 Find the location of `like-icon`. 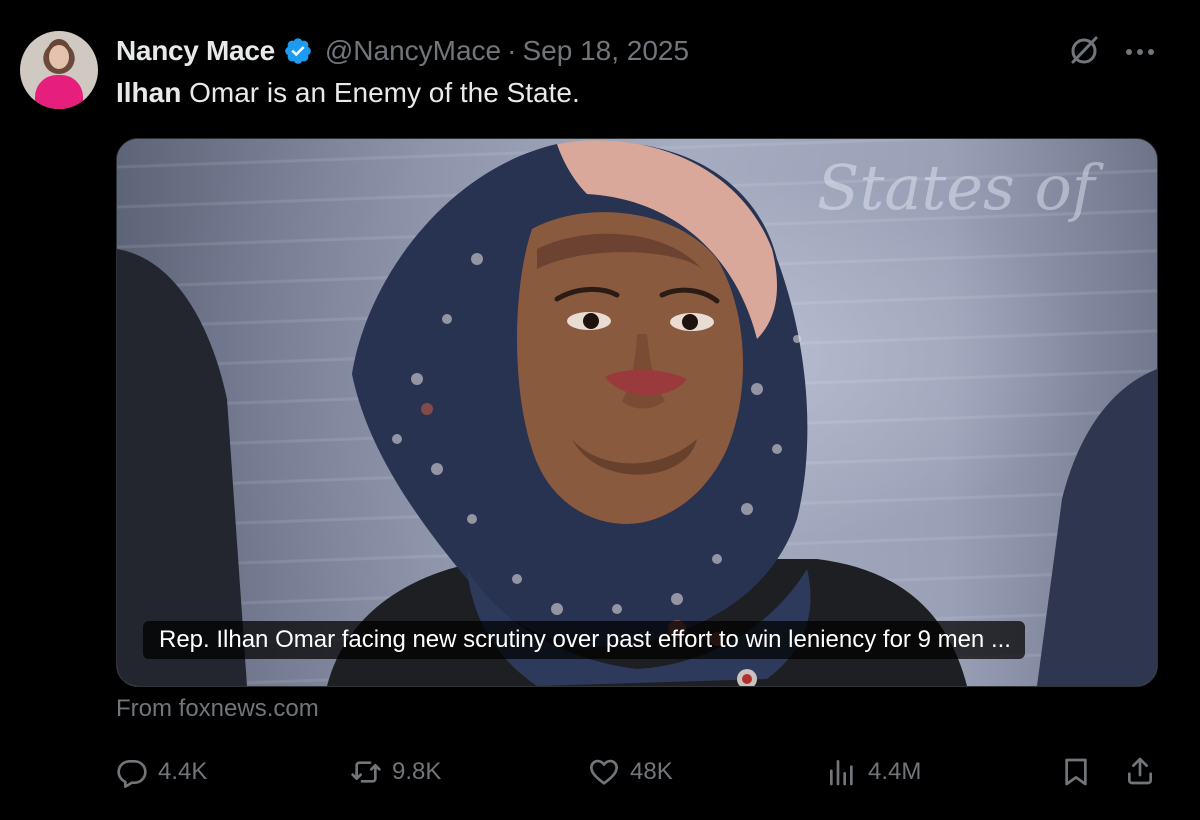

like-icon is located at coordinates (604, 772).